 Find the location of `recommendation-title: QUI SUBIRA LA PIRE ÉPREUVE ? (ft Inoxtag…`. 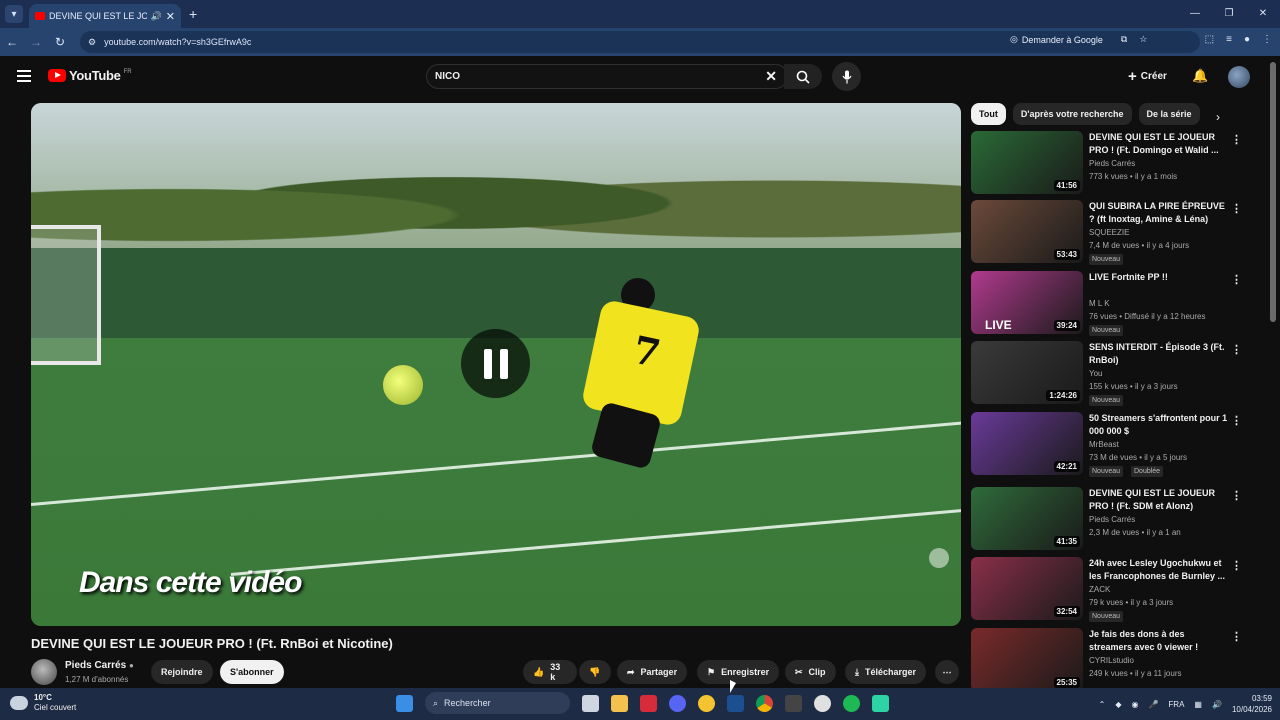

recommendation-title: QUI SUBIRA LA PIRE ÉPREUVE ? (ft Inoxtag… is located at coordinates (1159, 213).